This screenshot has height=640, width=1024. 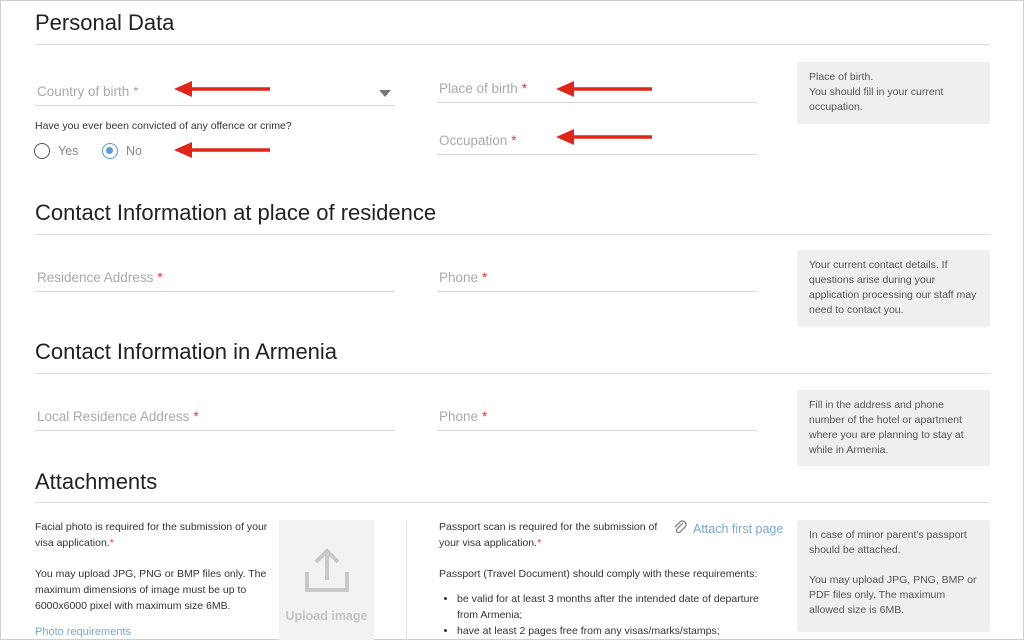 I want to click on residence-phone-input: Phone *, so click(x=597, y=278).